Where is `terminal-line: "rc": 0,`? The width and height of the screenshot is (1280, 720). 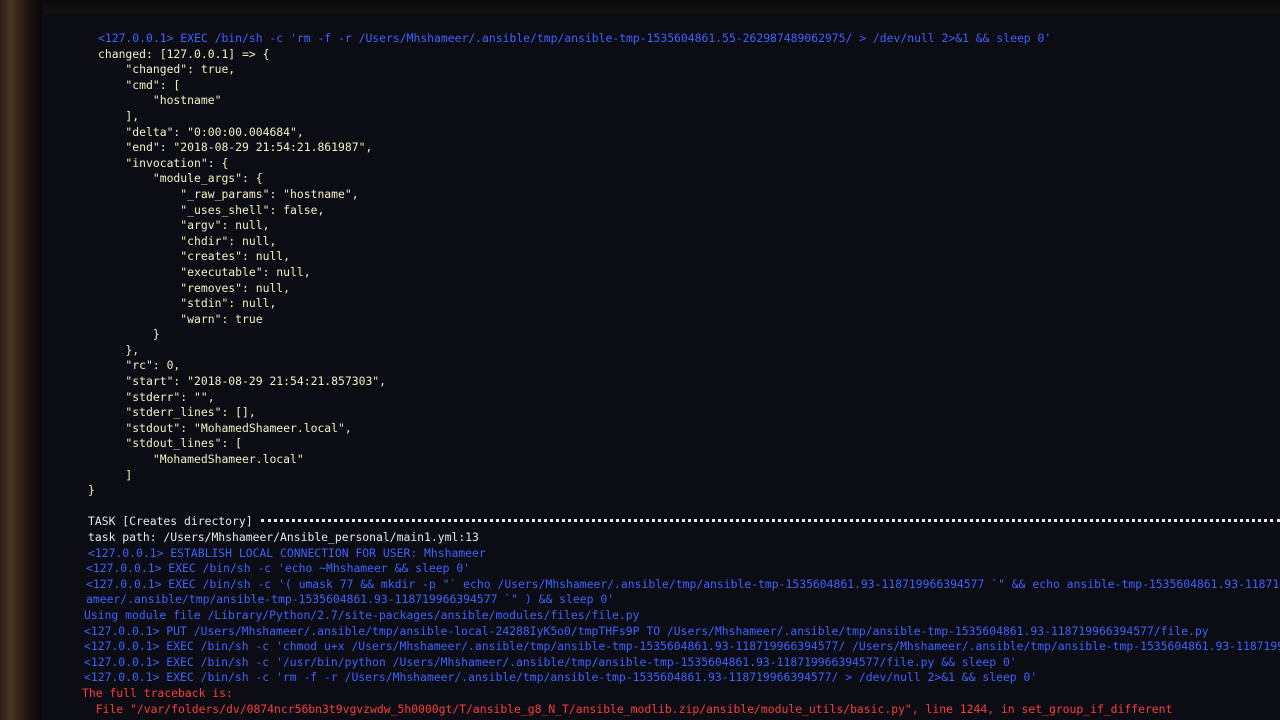 terminal-line: "rc": 0, is located at coordinates (139, 365).